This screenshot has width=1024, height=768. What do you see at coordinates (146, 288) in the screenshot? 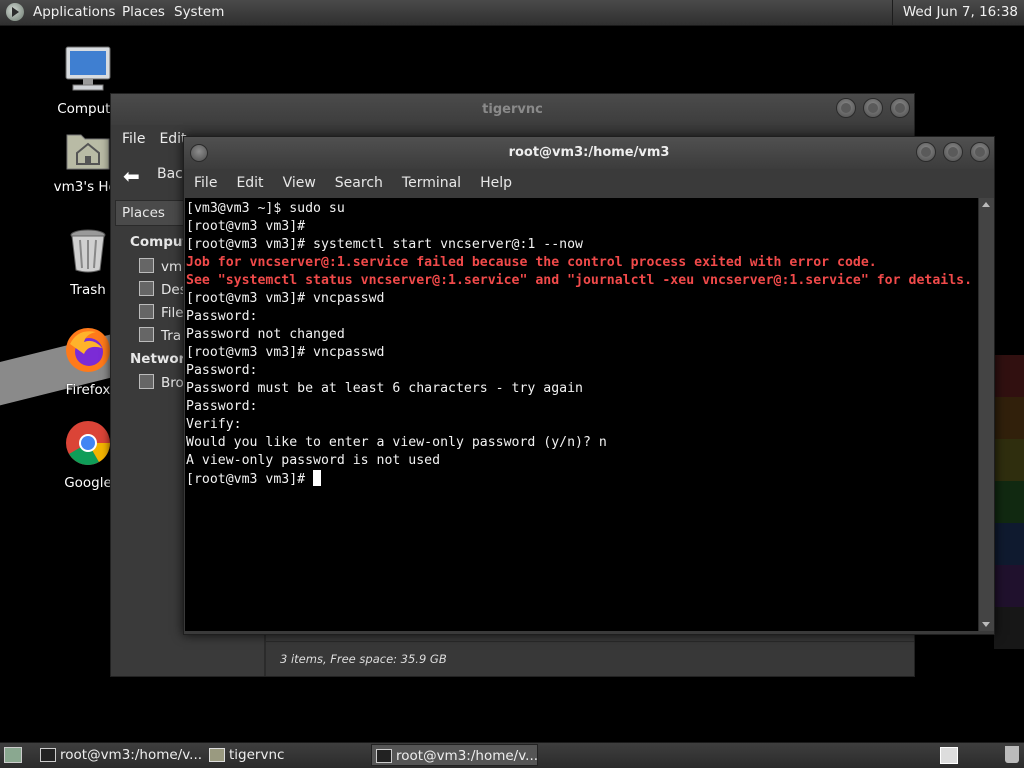
I see `desktop-icon` at bounding box center [146, 288].